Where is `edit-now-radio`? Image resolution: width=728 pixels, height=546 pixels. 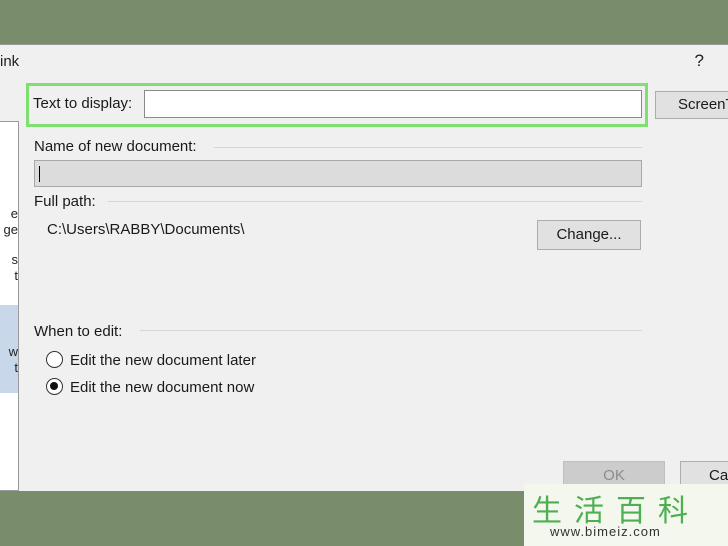
edit-now-radio is located at coordinates (54, 386).